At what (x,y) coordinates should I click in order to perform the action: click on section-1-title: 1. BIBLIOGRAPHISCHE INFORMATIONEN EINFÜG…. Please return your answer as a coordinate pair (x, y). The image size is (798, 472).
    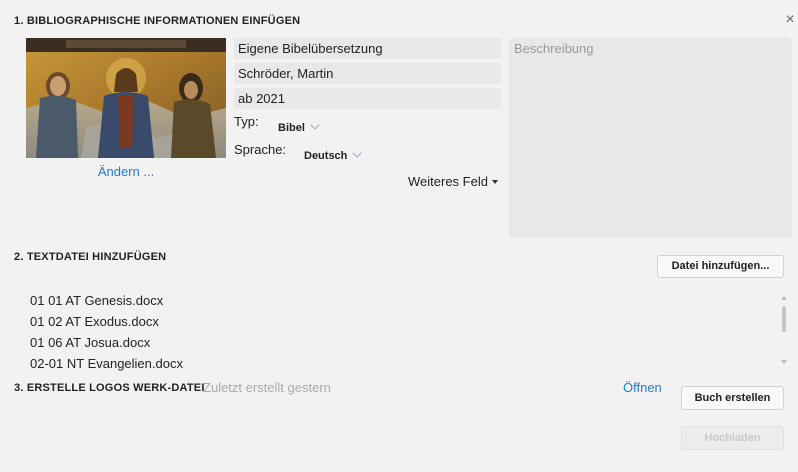
    Looking at the image, I should click on (157, 21).